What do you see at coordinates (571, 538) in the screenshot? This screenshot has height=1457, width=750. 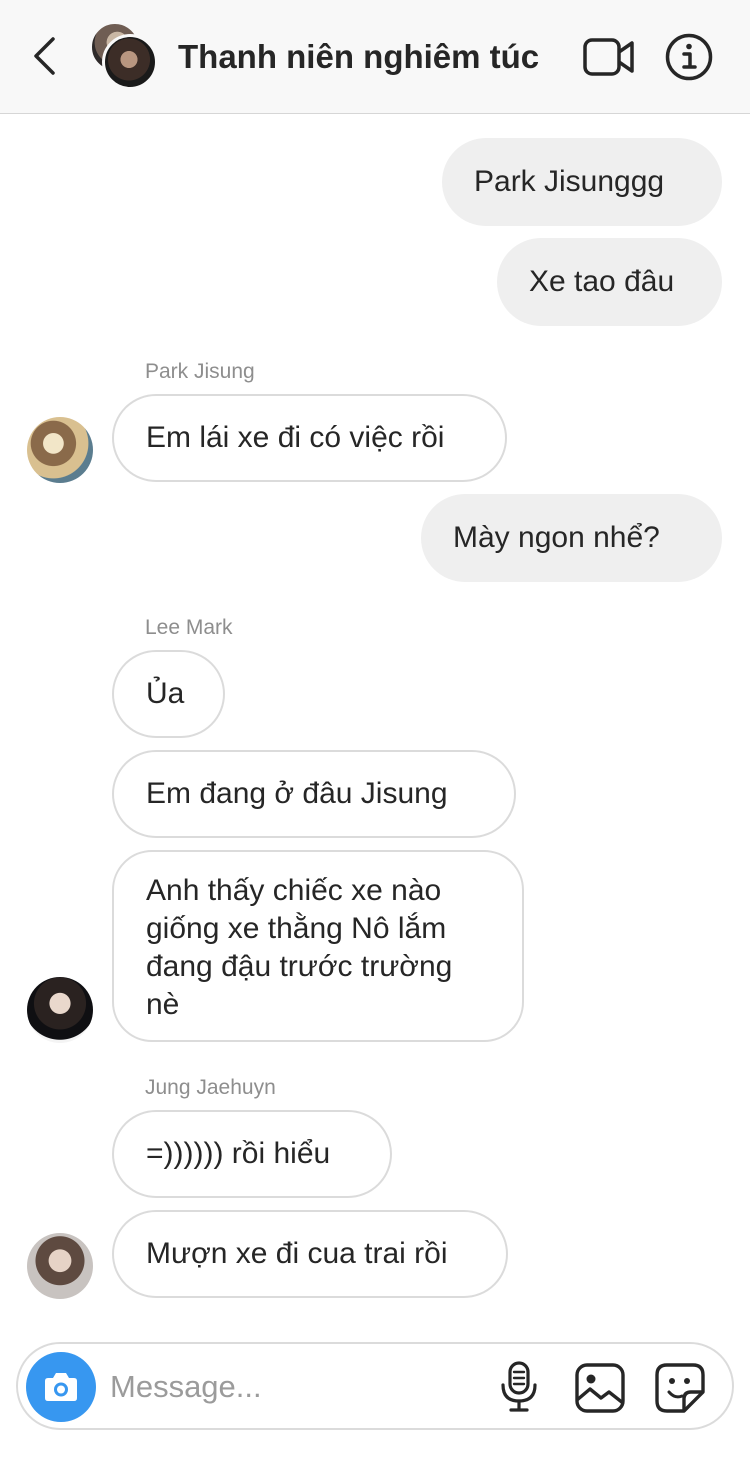 I see `outgoing-message: Mày ngon nhể?` at bounding box center [571, 538].